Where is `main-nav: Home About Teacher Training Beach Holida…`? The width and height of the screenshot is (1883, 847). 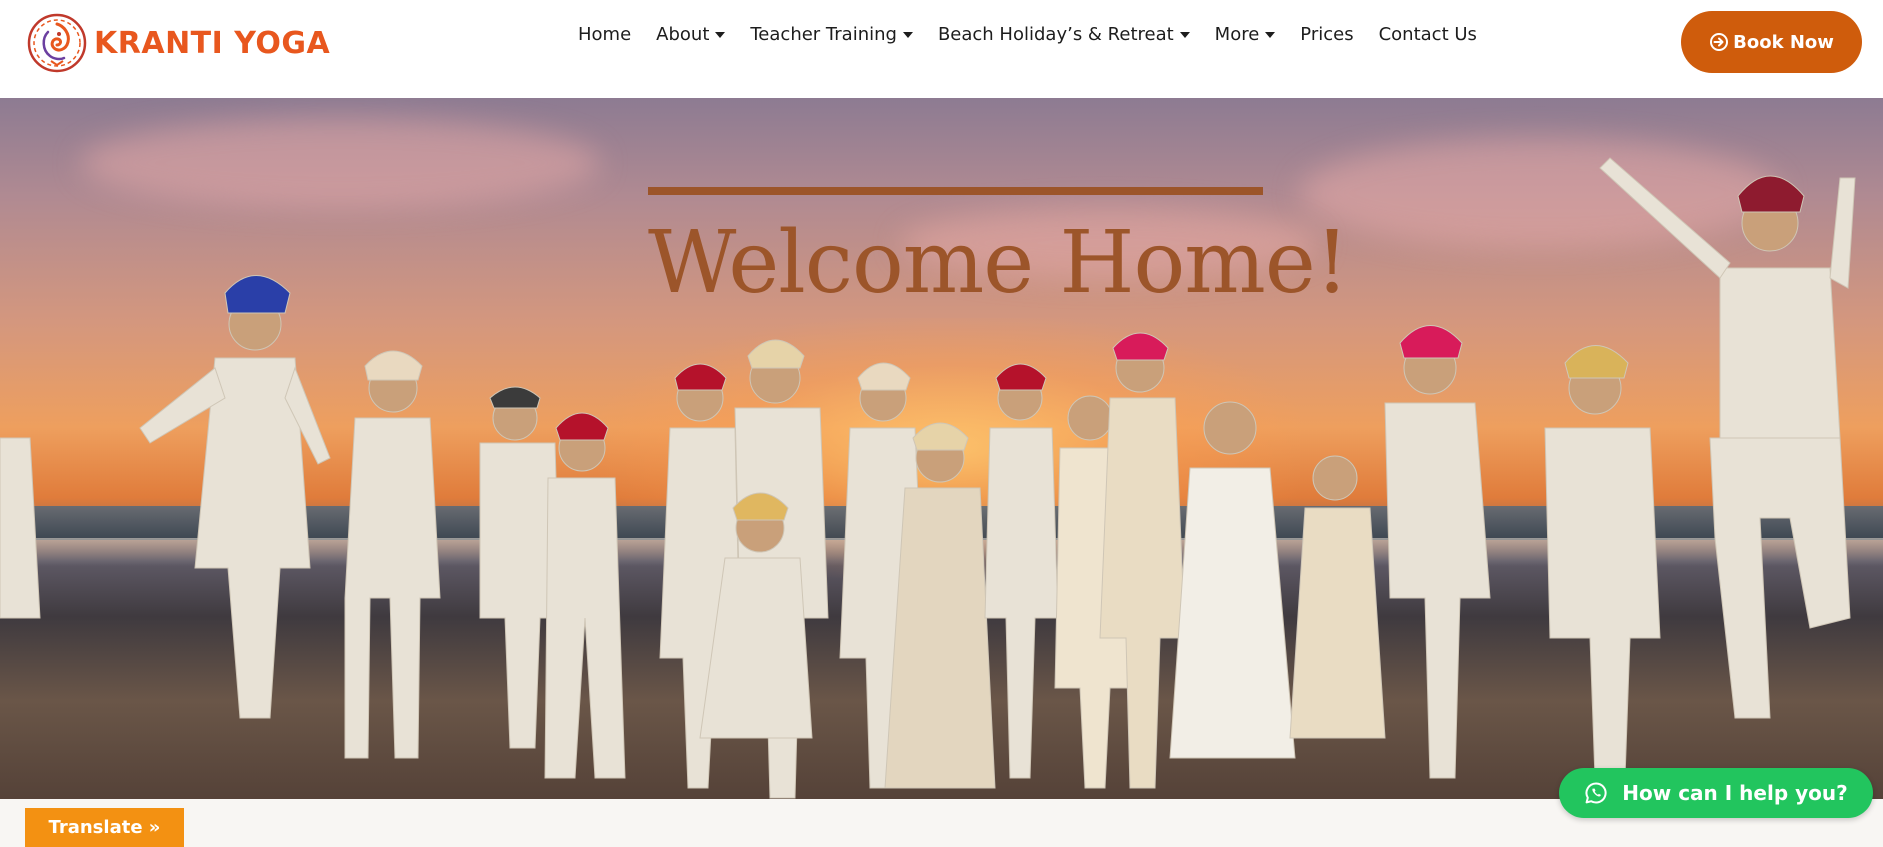
main-nav: Home About Teacher Training Beach Holida… is located at coordinates (1027, 34).